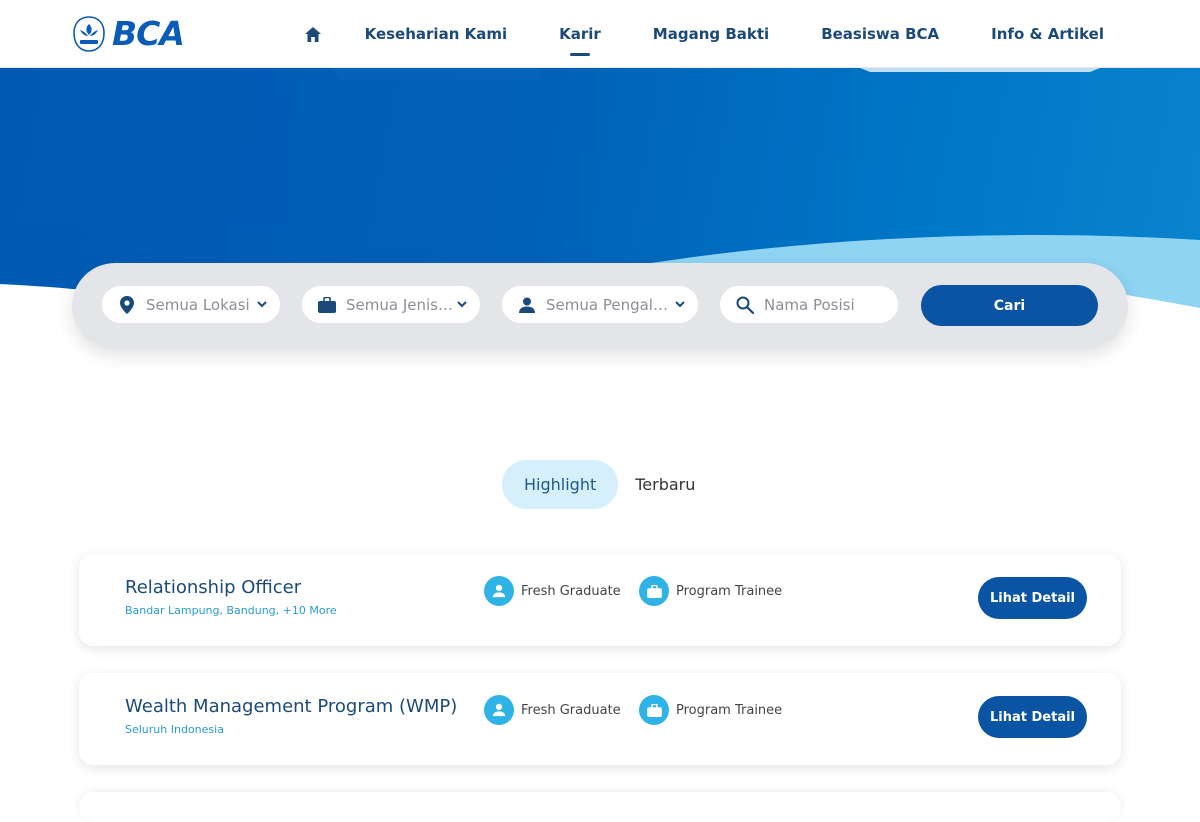  I want to click on position-search-field, so click(809, 304).